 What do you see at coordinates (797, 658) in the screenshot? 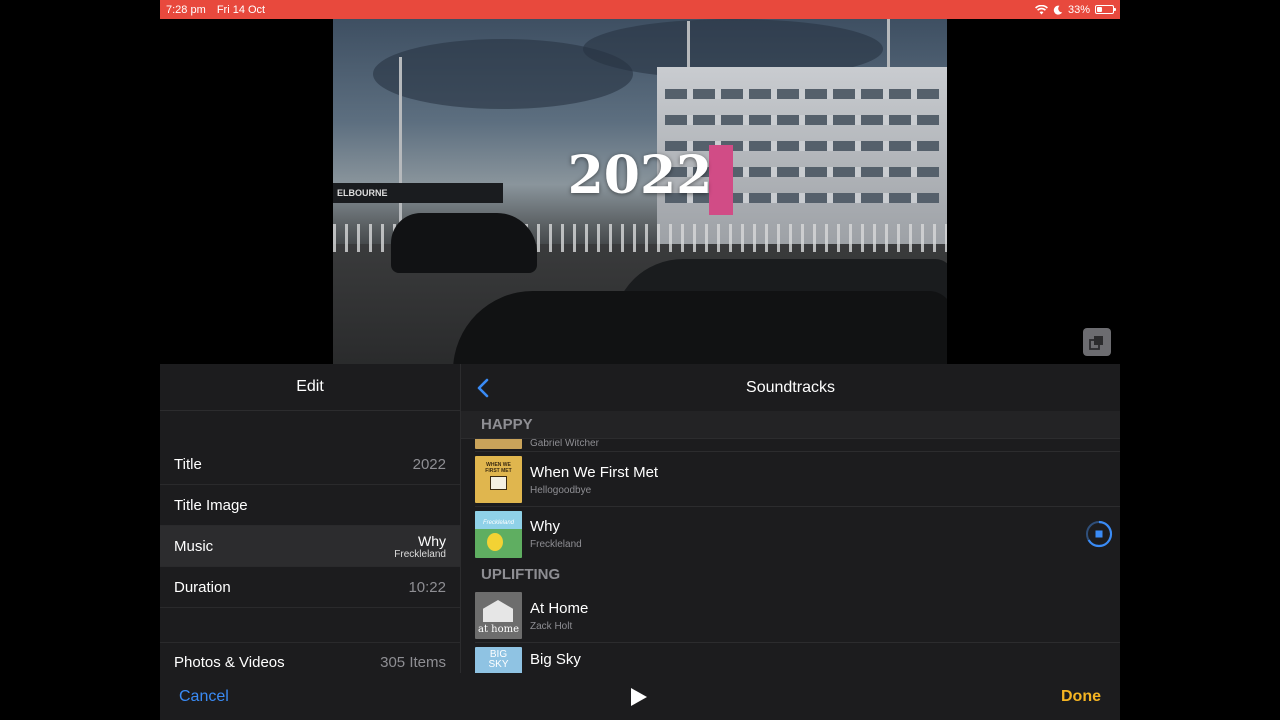
I see `track-row: BIG SKY Big Sky` at bounding box center [797, 658].